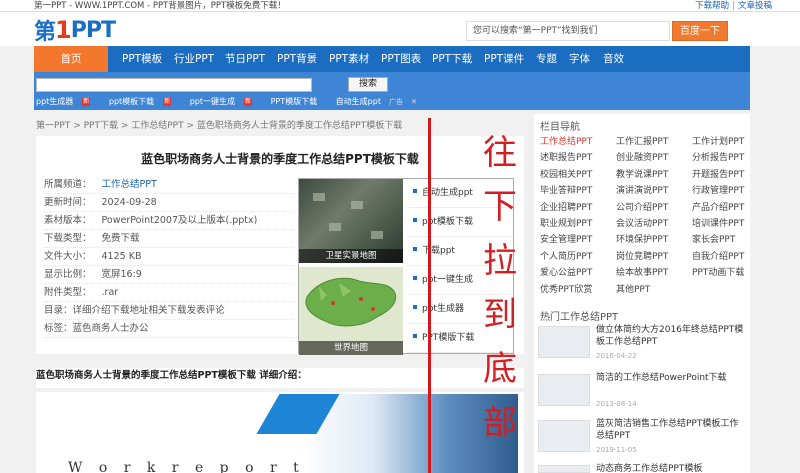 The width and height of the screenshot is (800, 473). What do you see at coordinates (643, 392) in the screenshot?
I see `hot-list-item: 简洁的工作总结PowerPoint下载 2013-08-14` at bounding box center [643, 392].